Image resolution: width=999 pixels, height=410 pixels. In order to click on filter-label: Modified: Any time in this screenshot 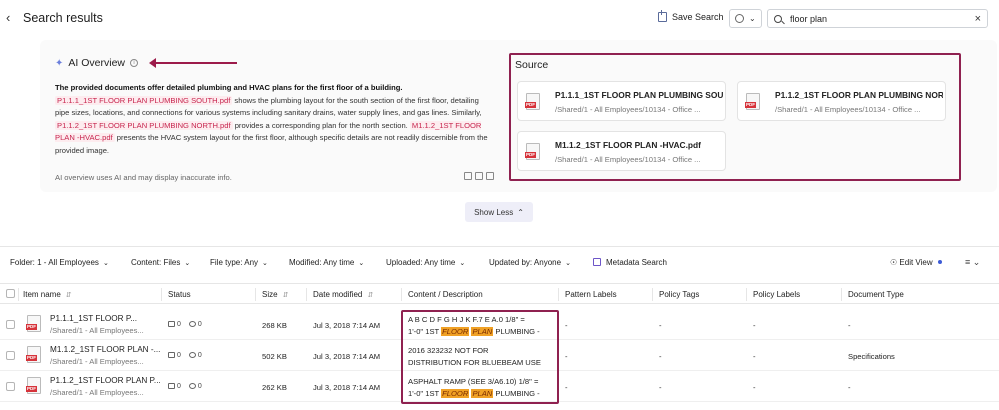, I will do `click(322, 262)`.